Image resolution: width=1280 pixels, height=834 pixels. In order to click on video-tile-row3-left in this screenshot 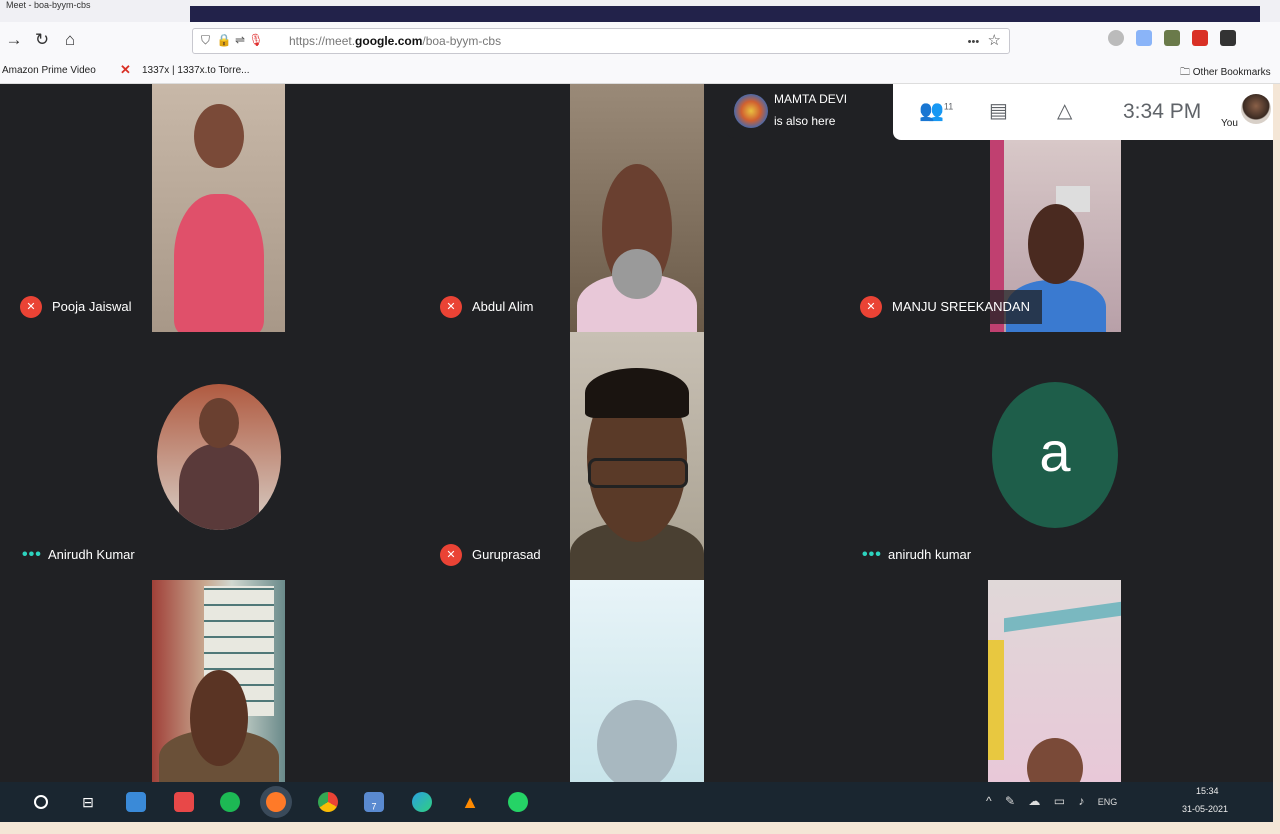, I will do `click(218, 681)`.